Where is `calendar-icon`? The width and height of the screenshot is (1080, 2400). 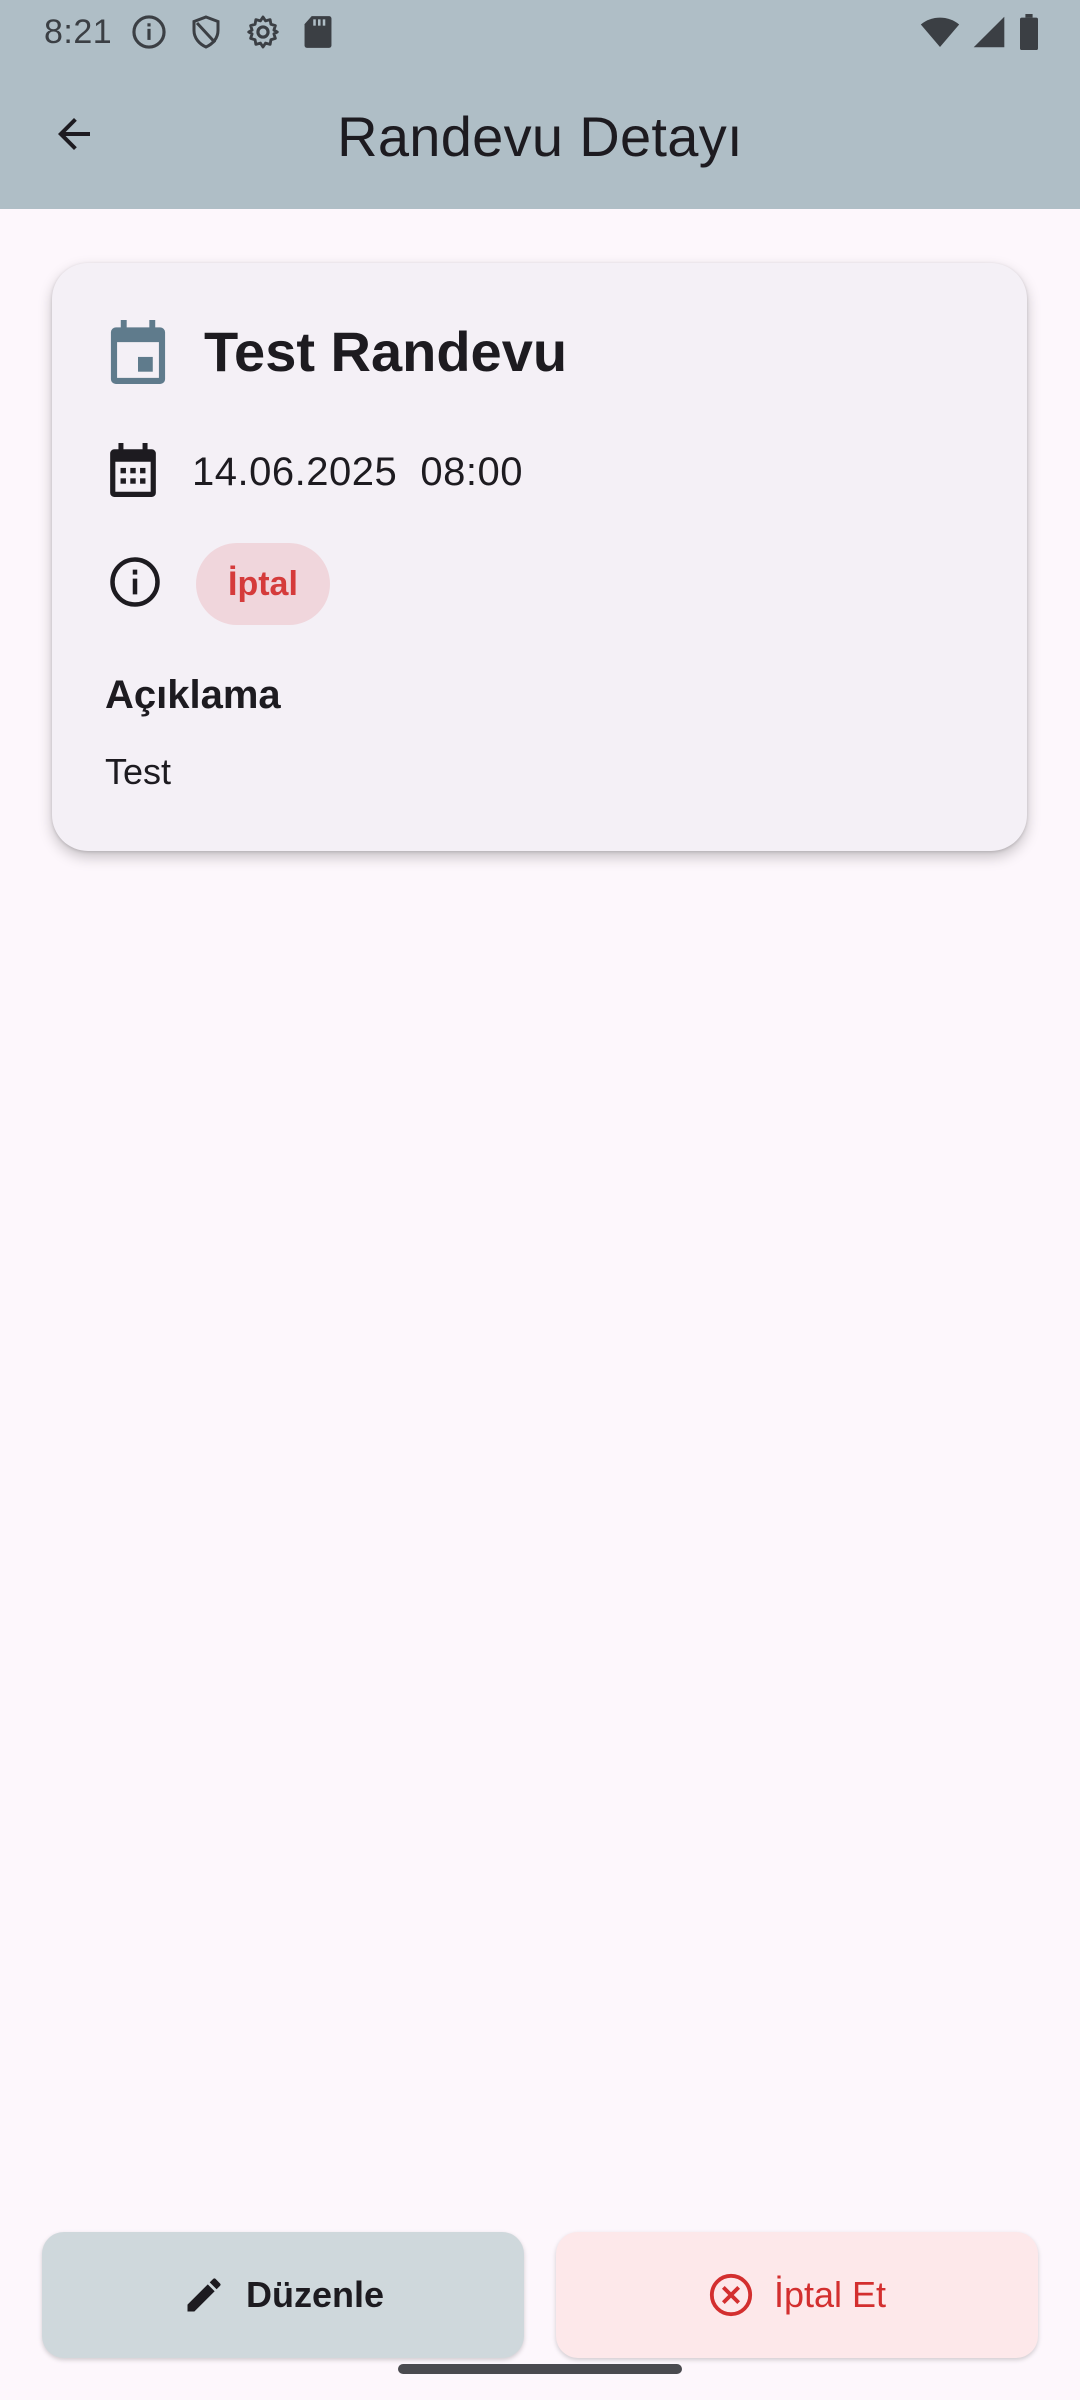
calendar-icon is located at coordinates (133, 472).